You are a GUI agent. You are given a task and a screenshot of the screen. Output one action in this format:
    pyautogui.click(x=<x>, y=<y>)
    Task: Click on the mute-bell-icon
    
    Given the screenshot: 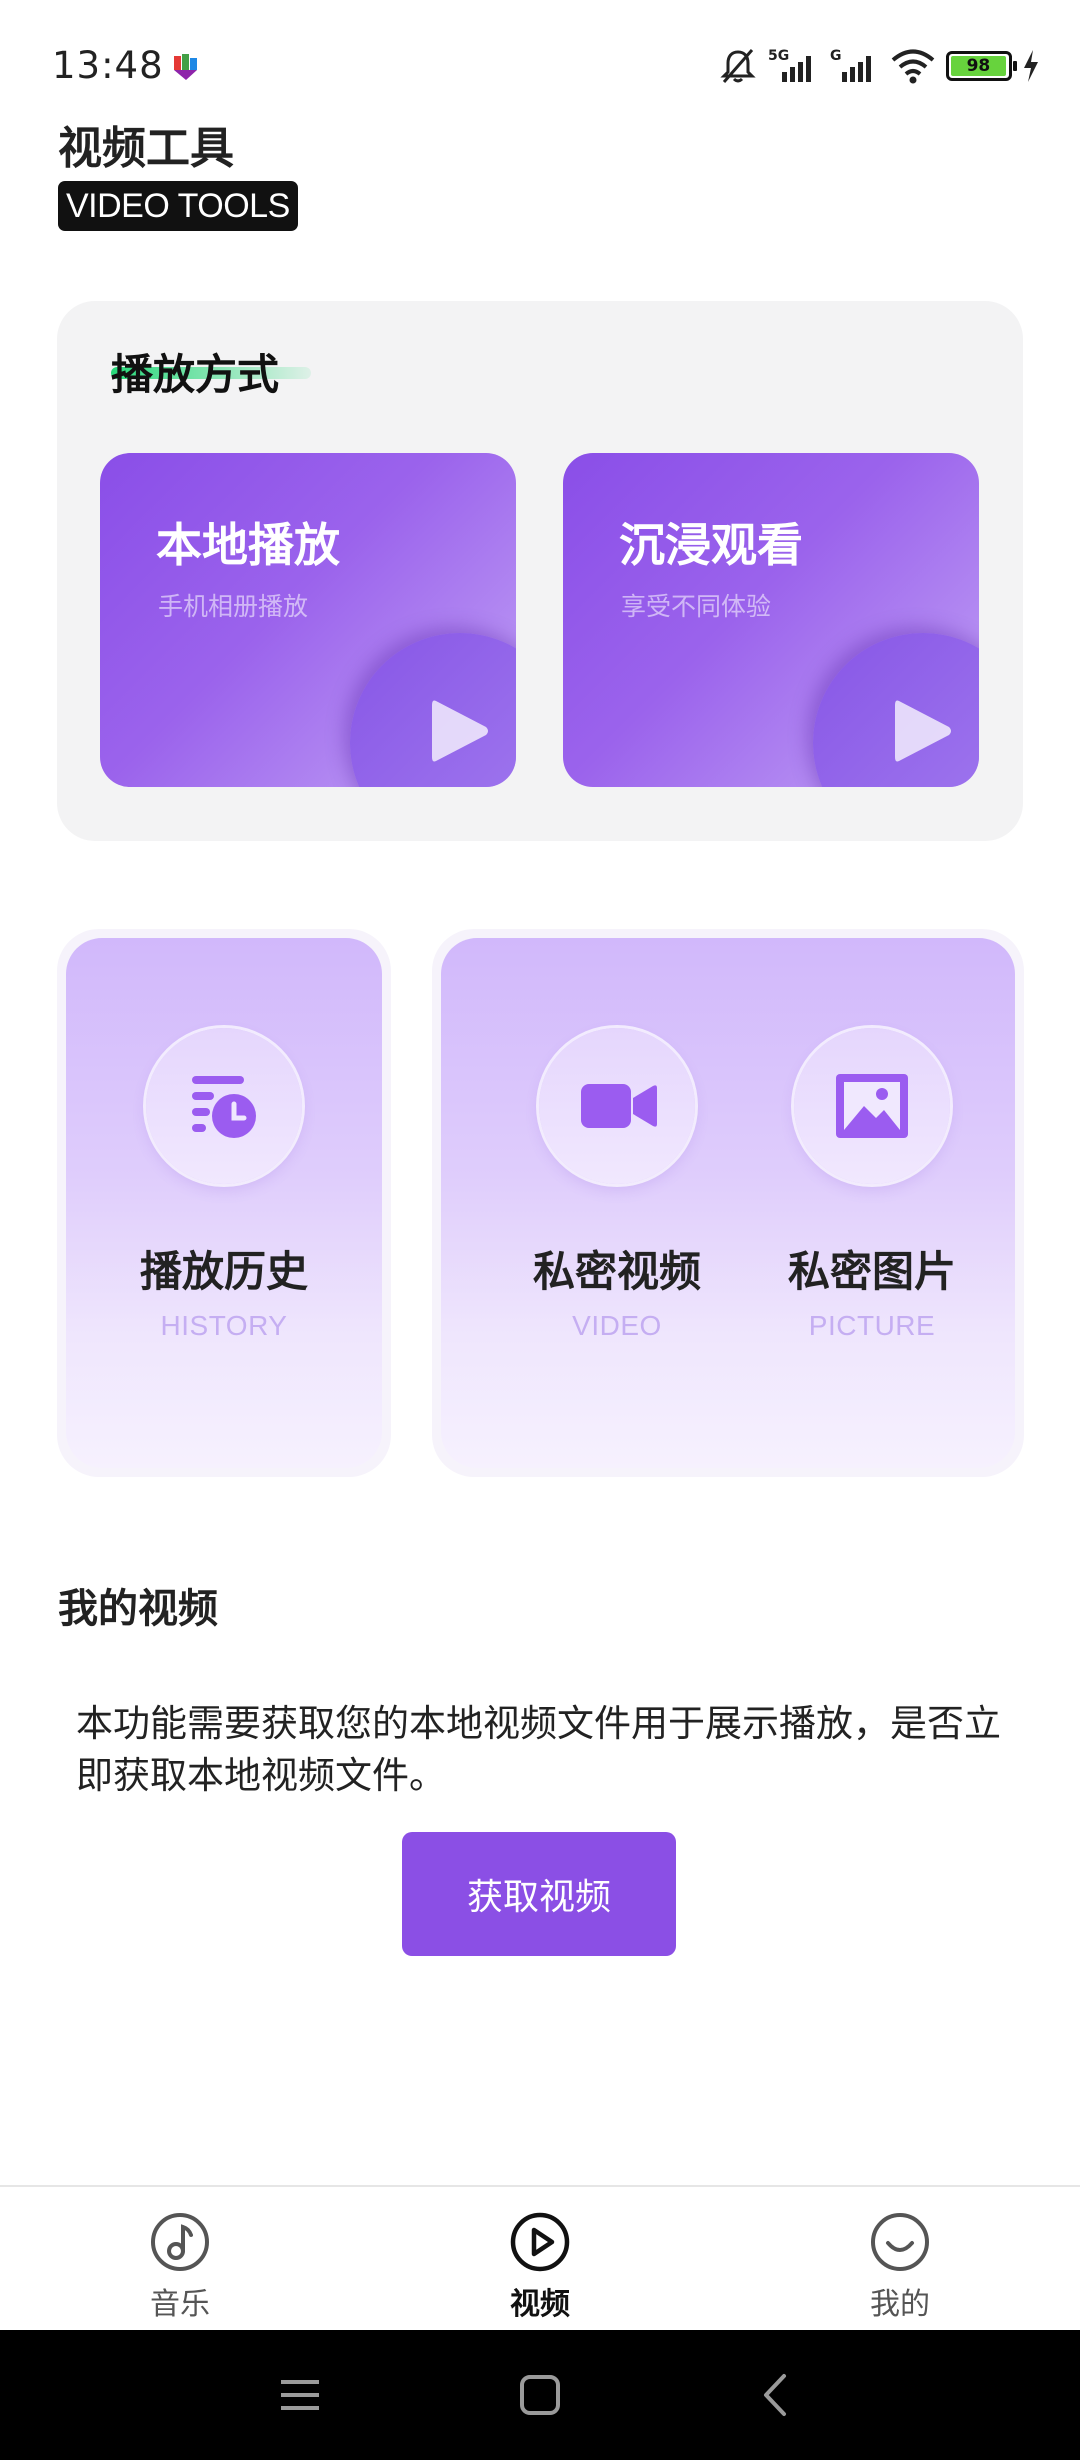 What is the action you would take?
    pyautogui.click(x=738, y=66)
    